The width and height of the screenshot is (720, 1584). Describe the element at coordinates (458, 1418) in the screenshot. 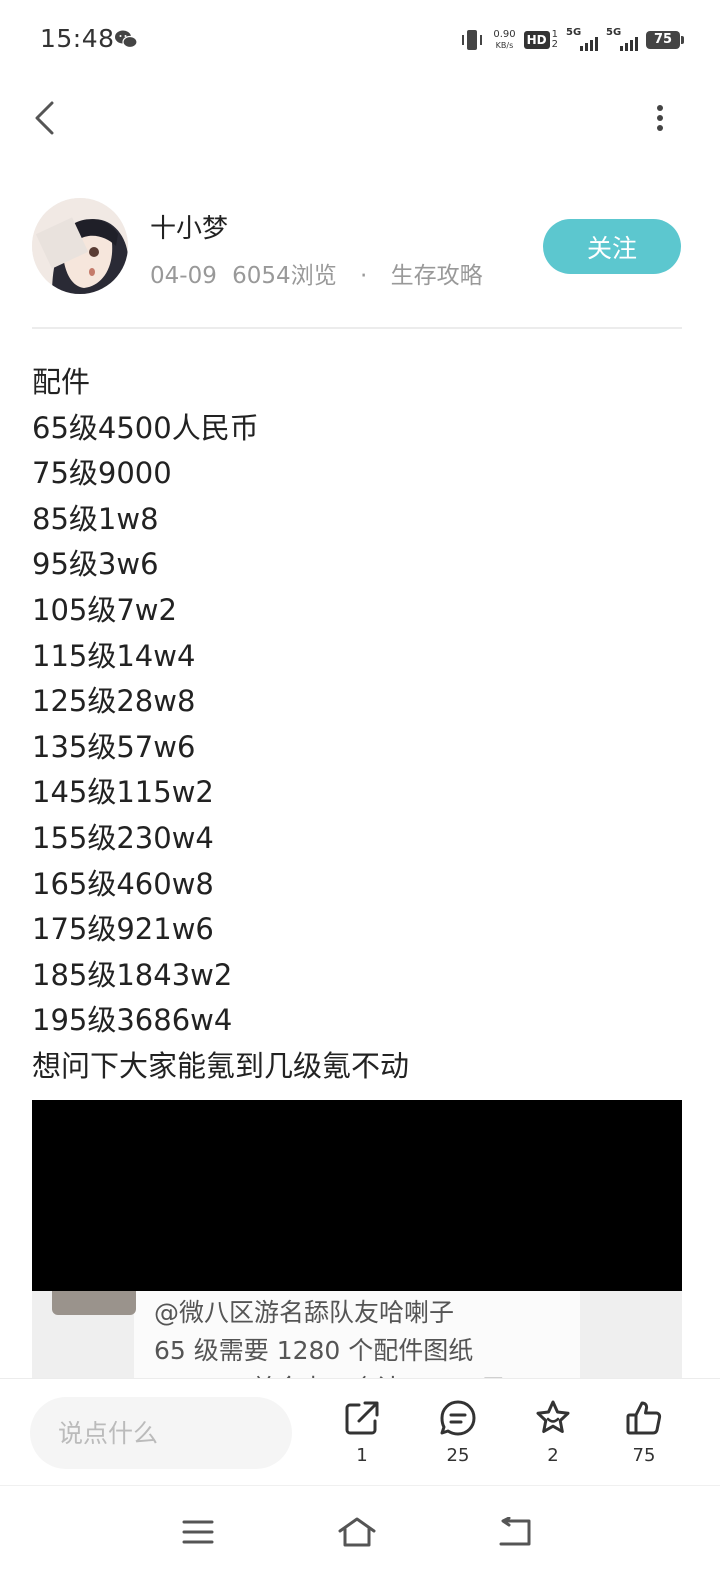

I see `comment-icon` at that location.